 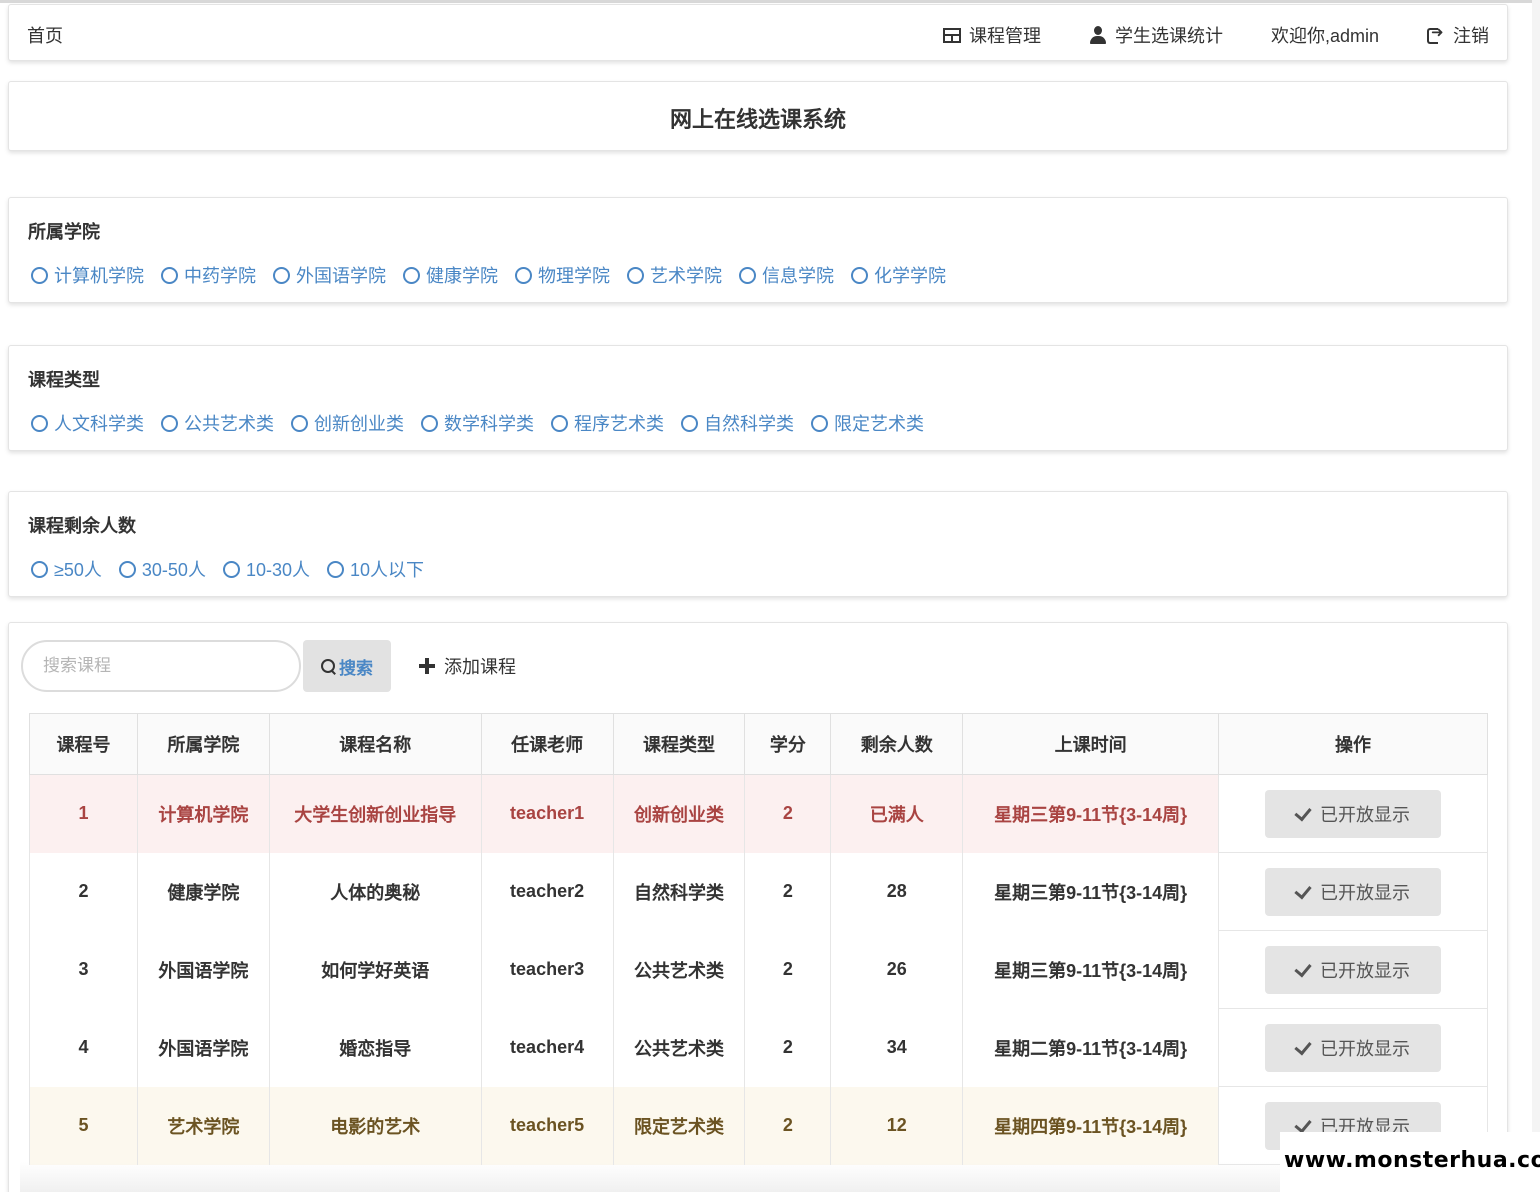 I want to click on type-option: 创新创业类, so click(x=347, y=423).